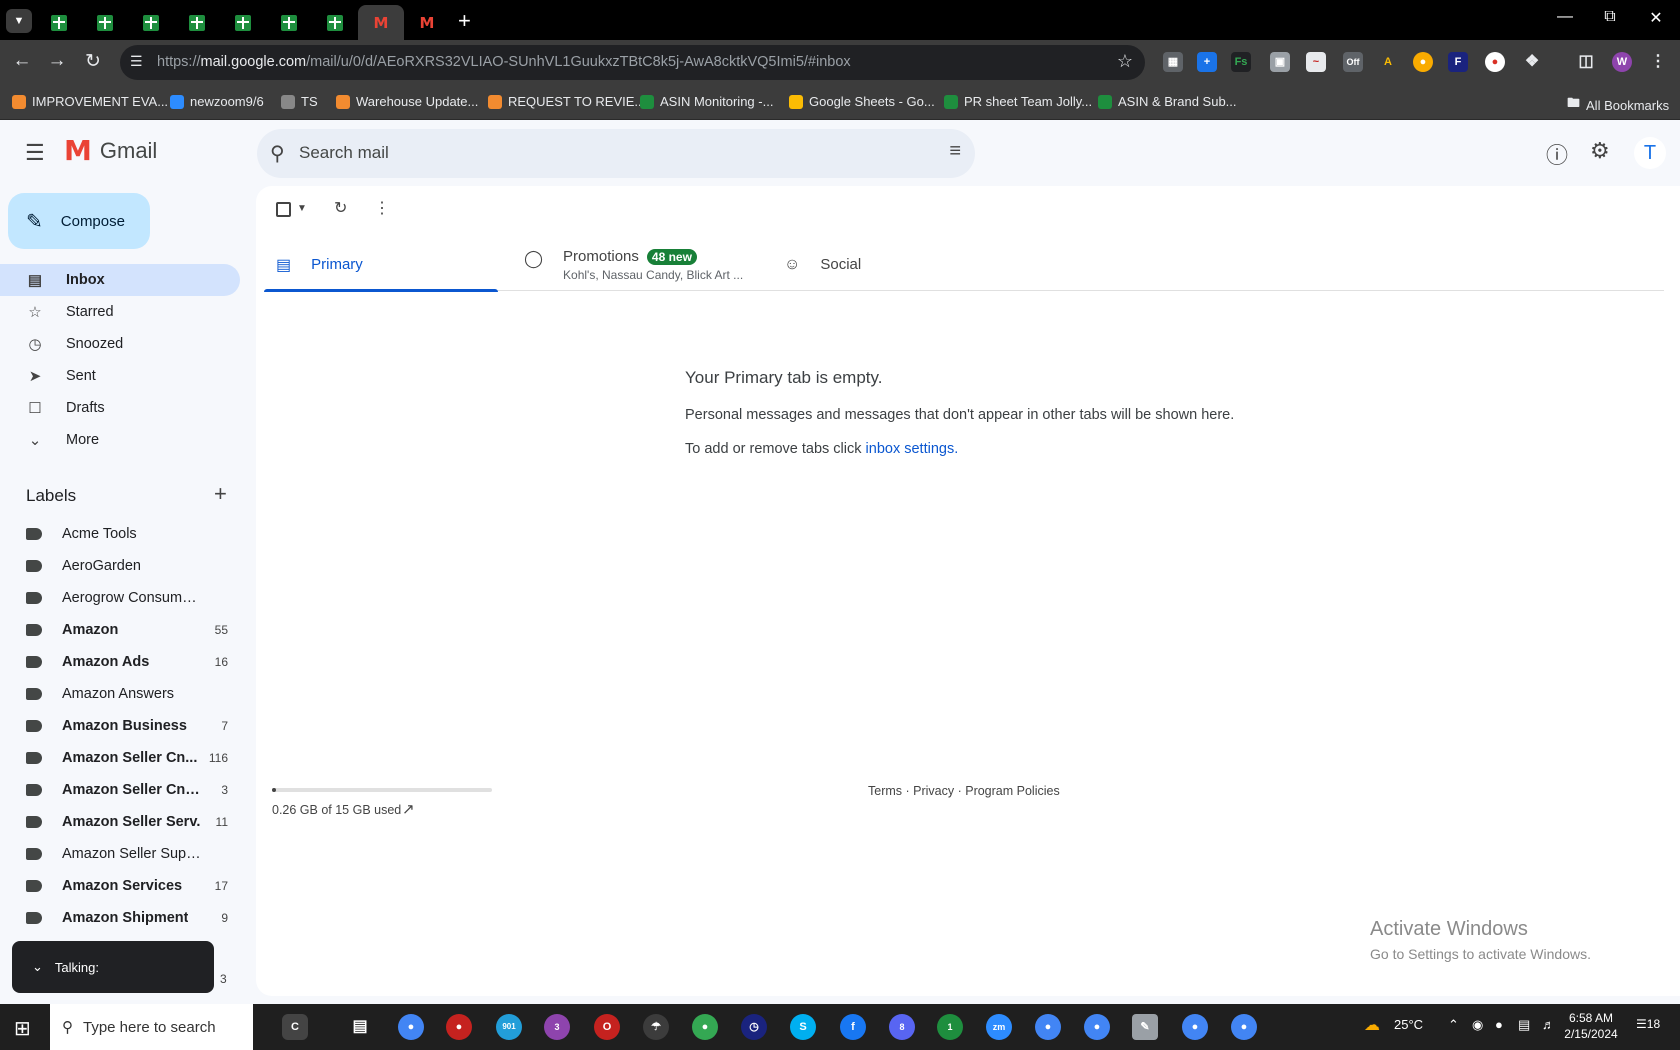 This screenshot has height=1050, width=1680. What do you see at coordinates (120, 440) in the screenshot?
I see `nav-item-more: ⌄ More` at bounding box center [120, 440].